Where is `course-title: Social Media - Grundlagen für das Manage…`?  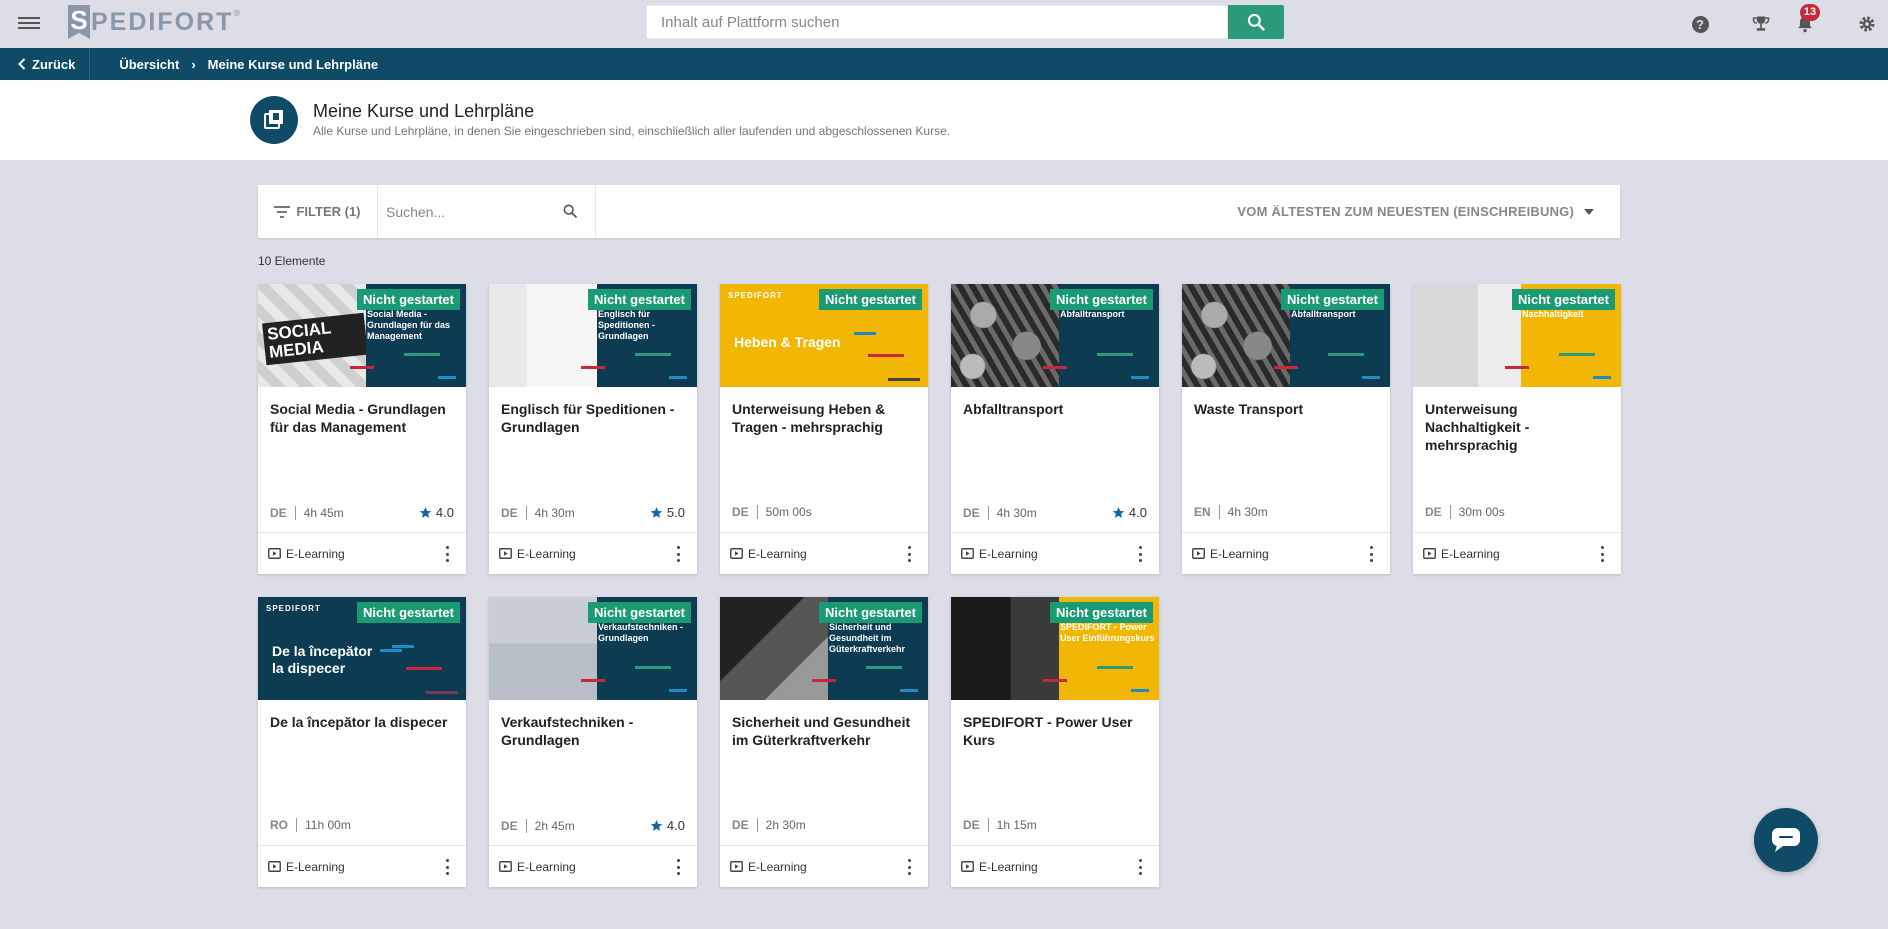
course-title: Social Media - Grundlagen für das Manage… is located at coordinates (363, 418).